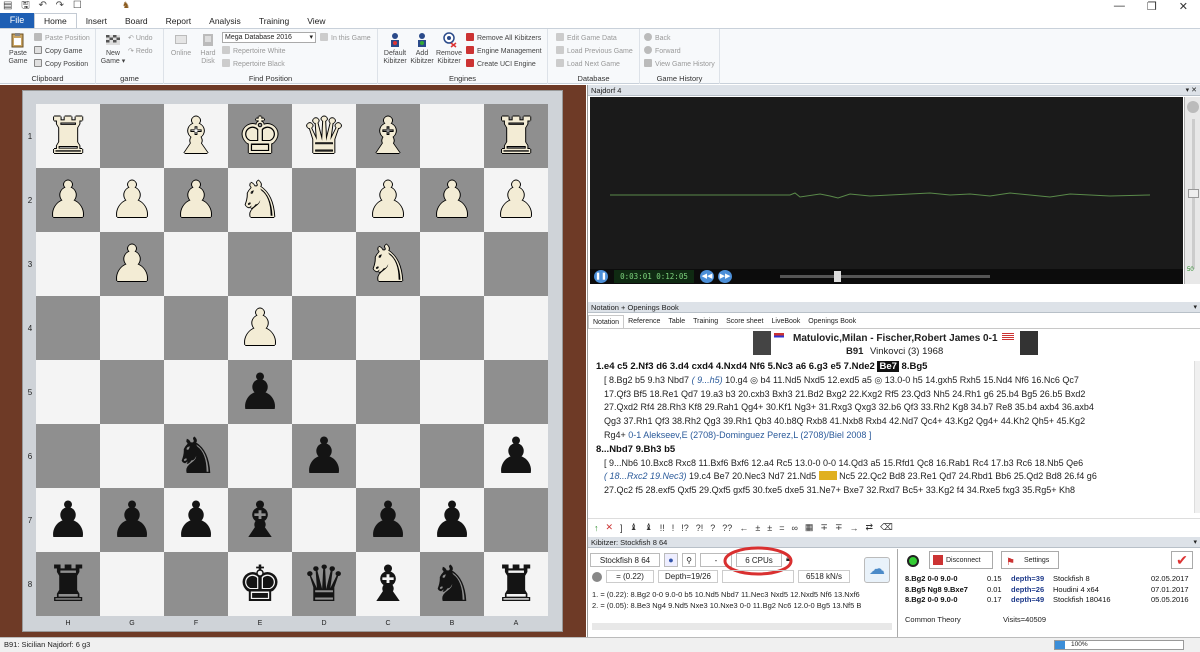  Describe the element at coordinates (62, 38) in the screenshot. I see `paste-position-button: Paste Position` at that location.